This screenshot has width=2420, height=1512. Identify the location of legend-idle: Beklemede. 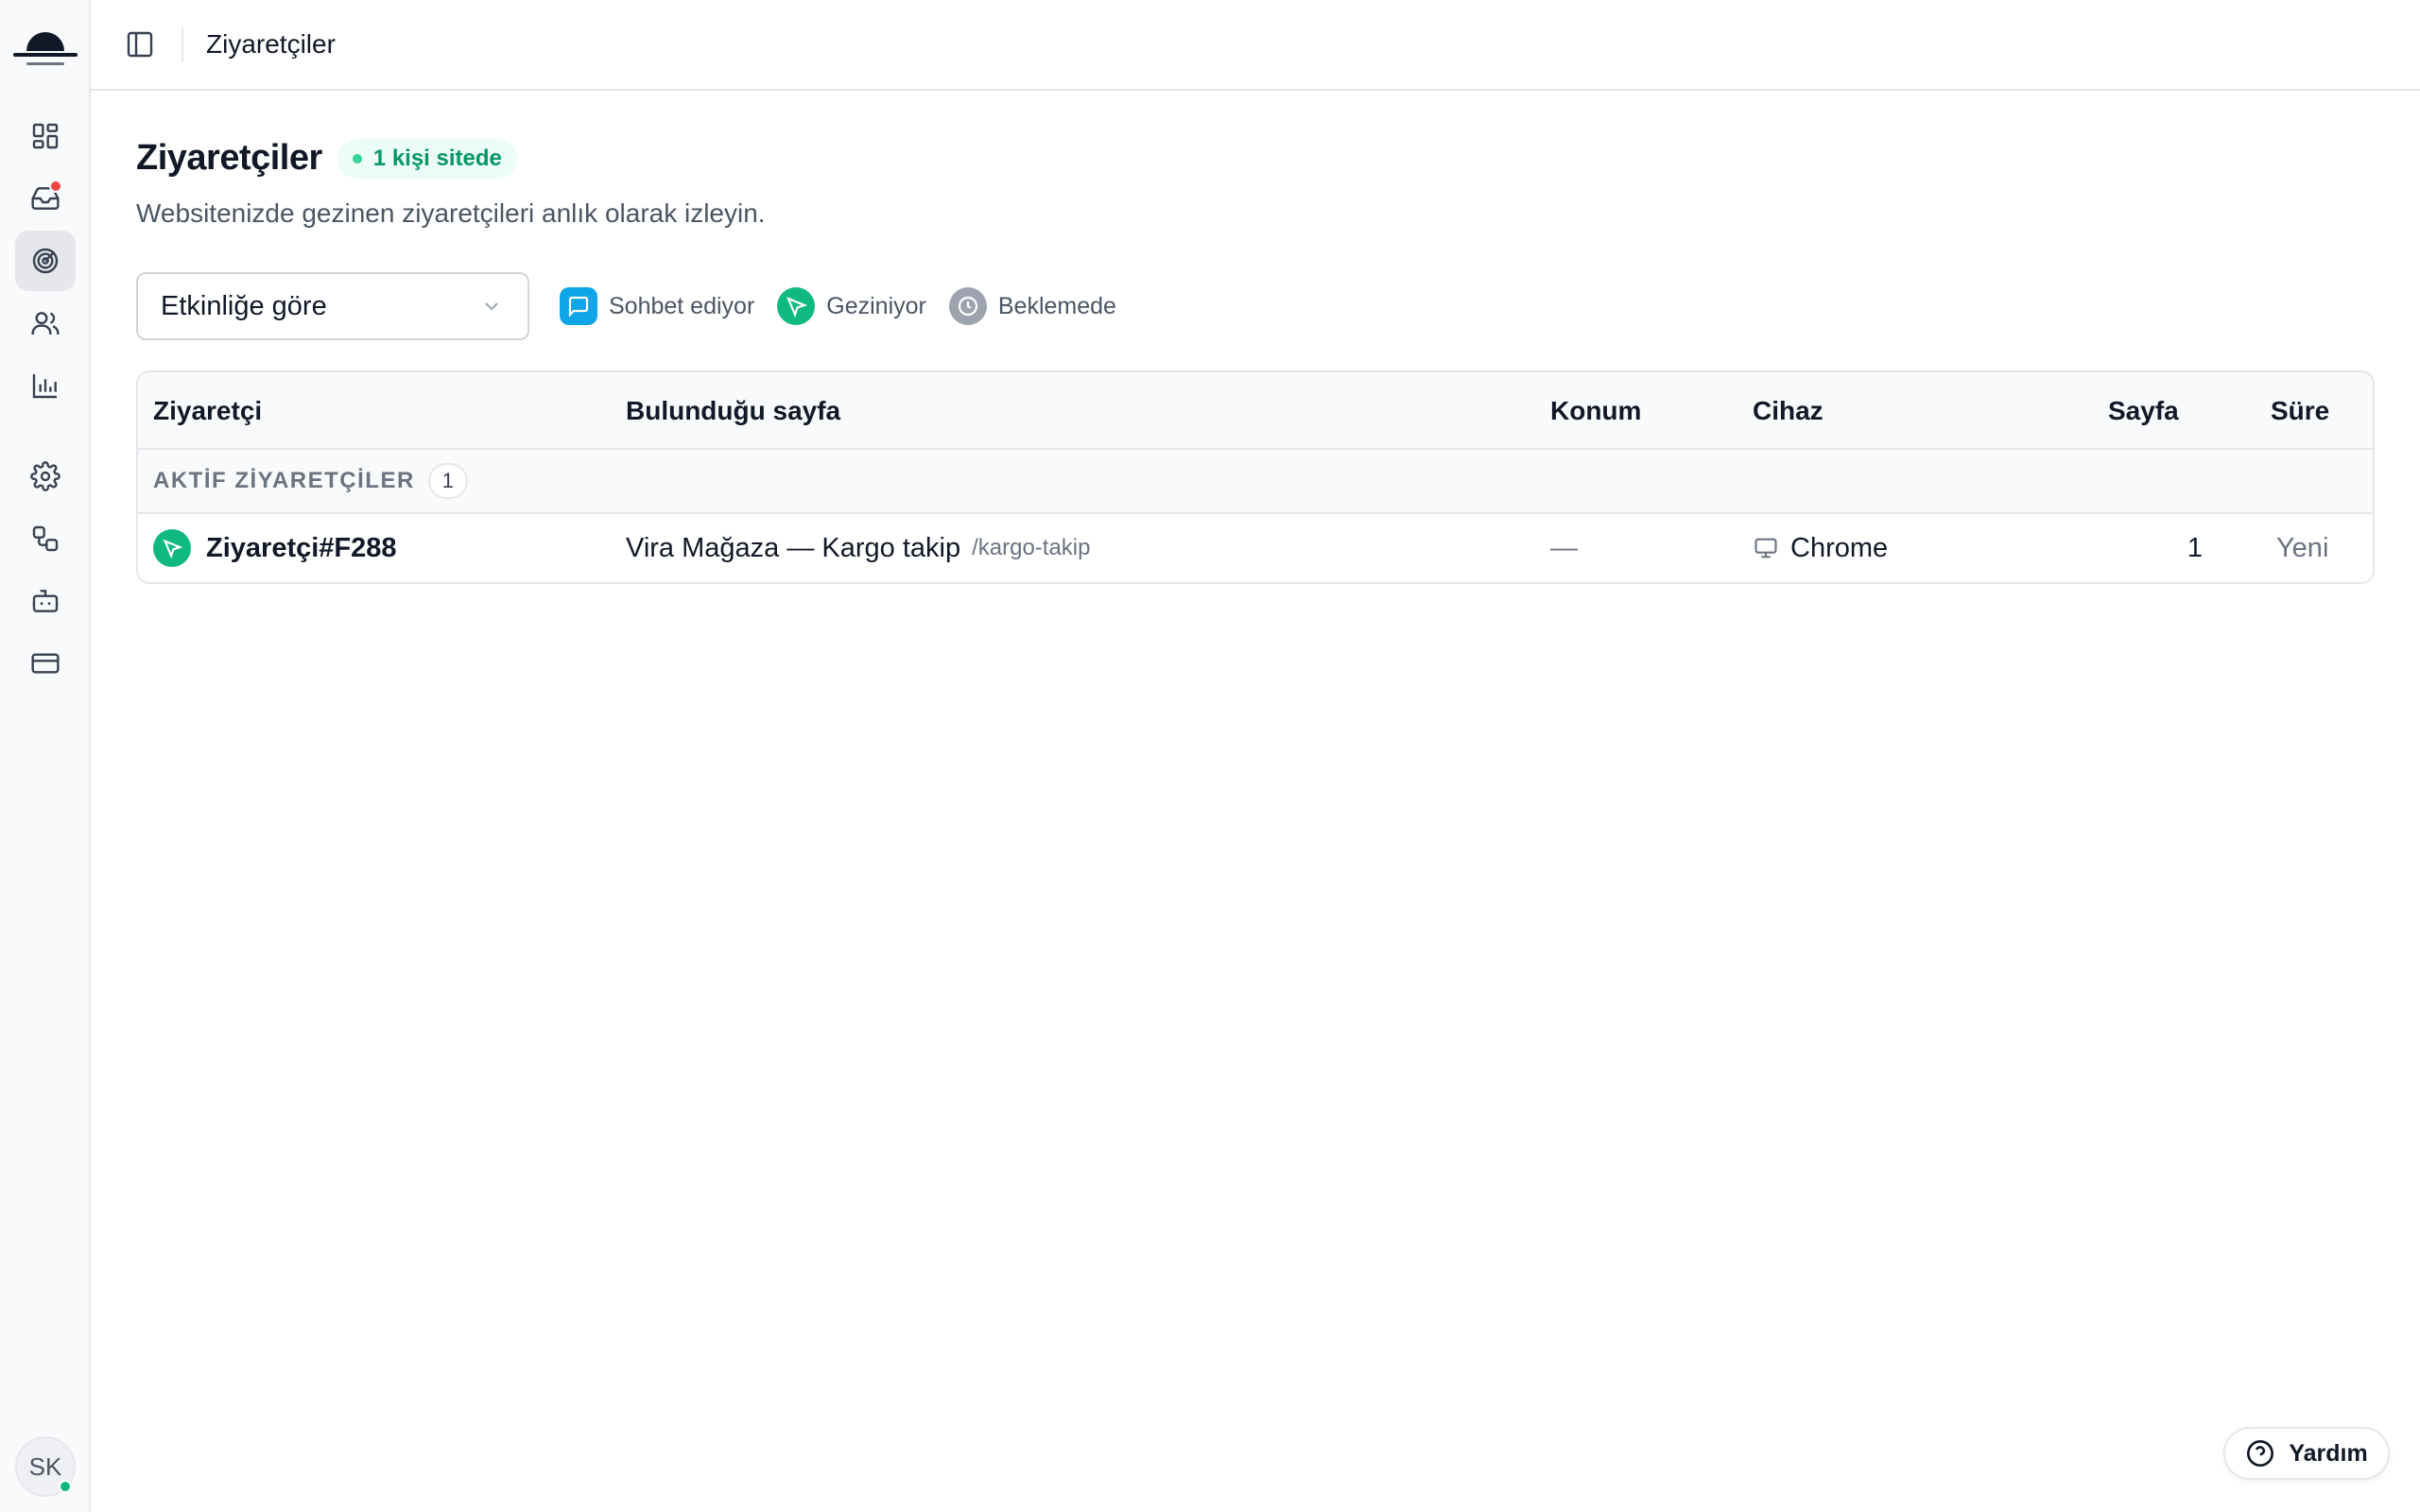
(1032, 306).